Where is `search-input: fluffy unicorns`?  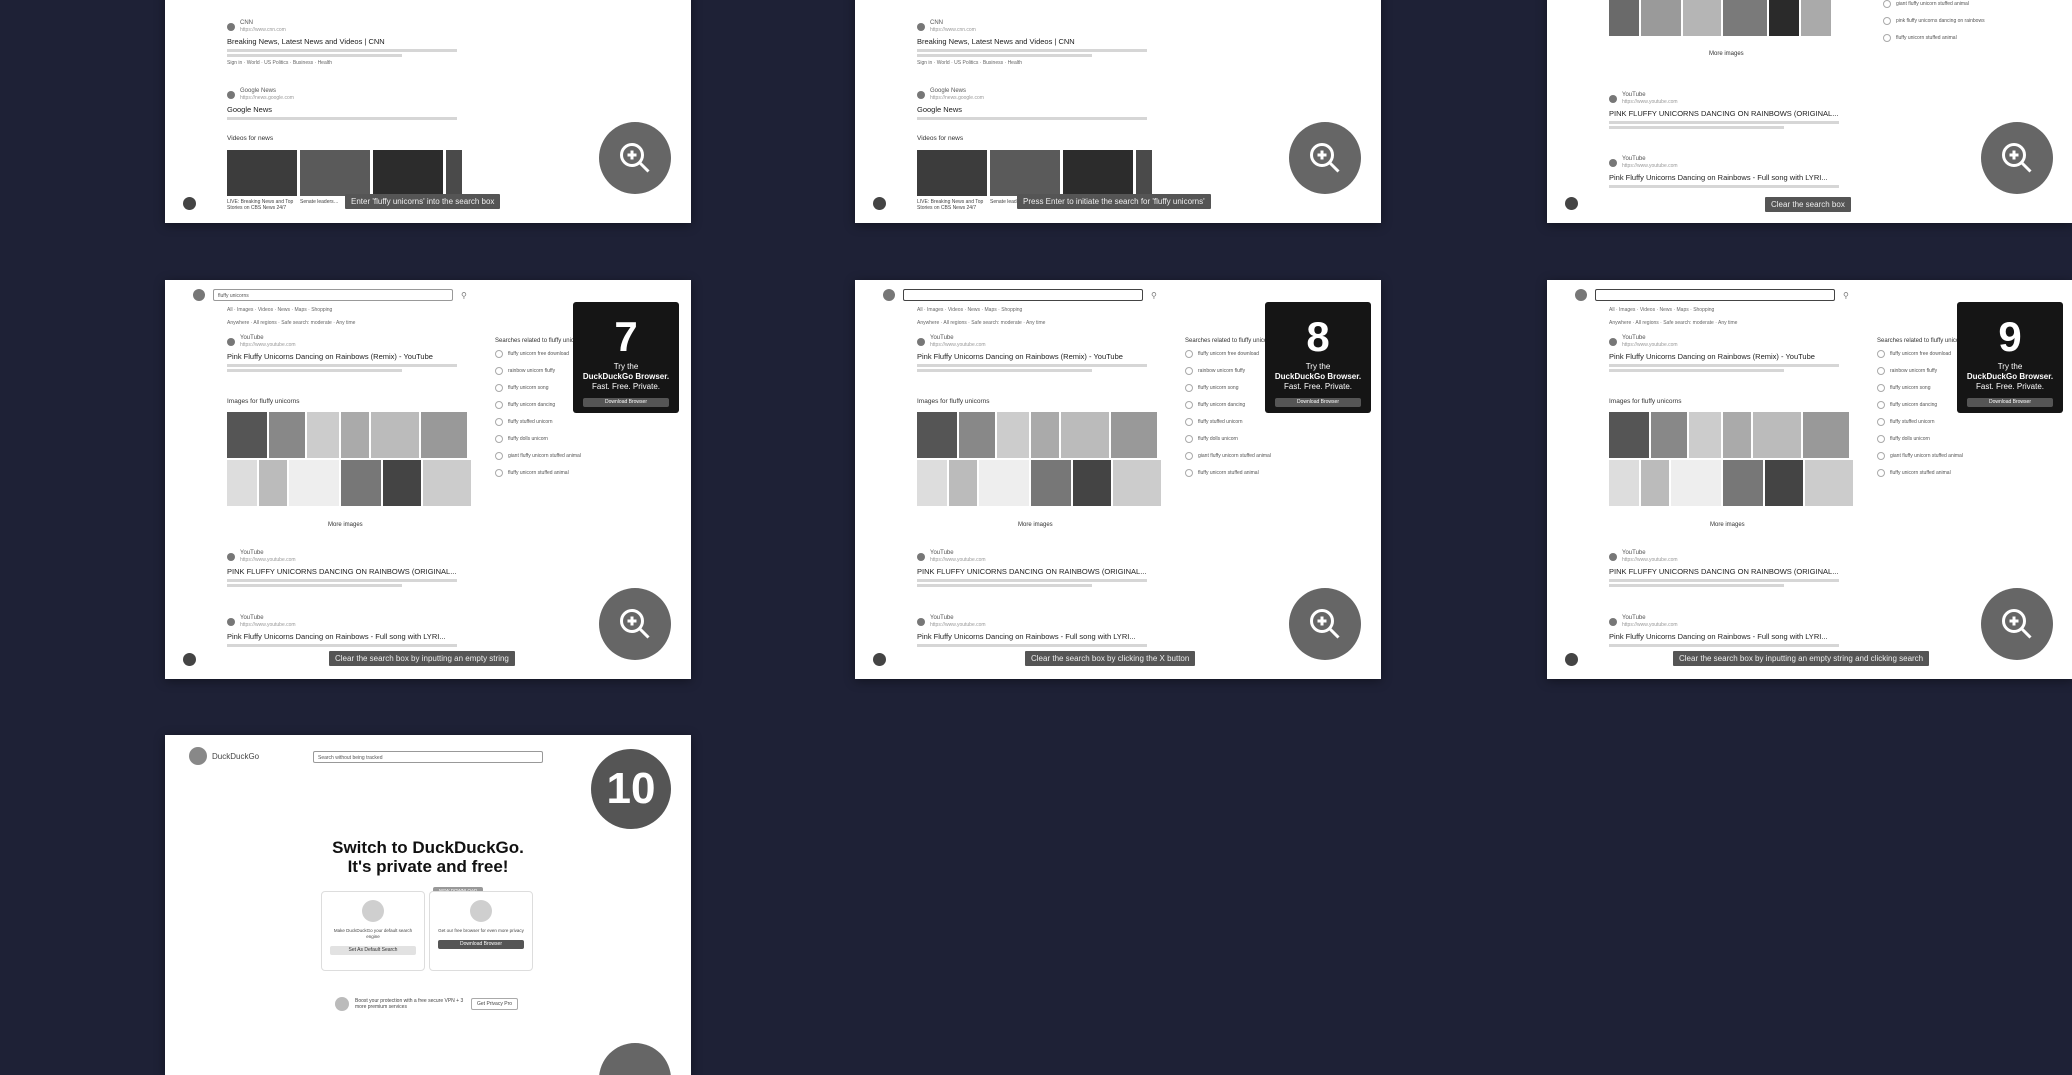
search-input: fluffy unicorns is located at coordinates (333, 295).